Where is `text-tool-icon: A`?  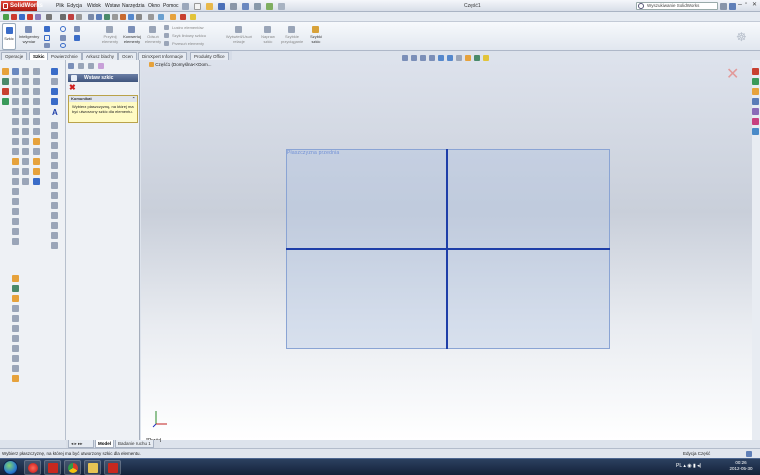
text-tool-icon: A is located at coordinates (55, 112).